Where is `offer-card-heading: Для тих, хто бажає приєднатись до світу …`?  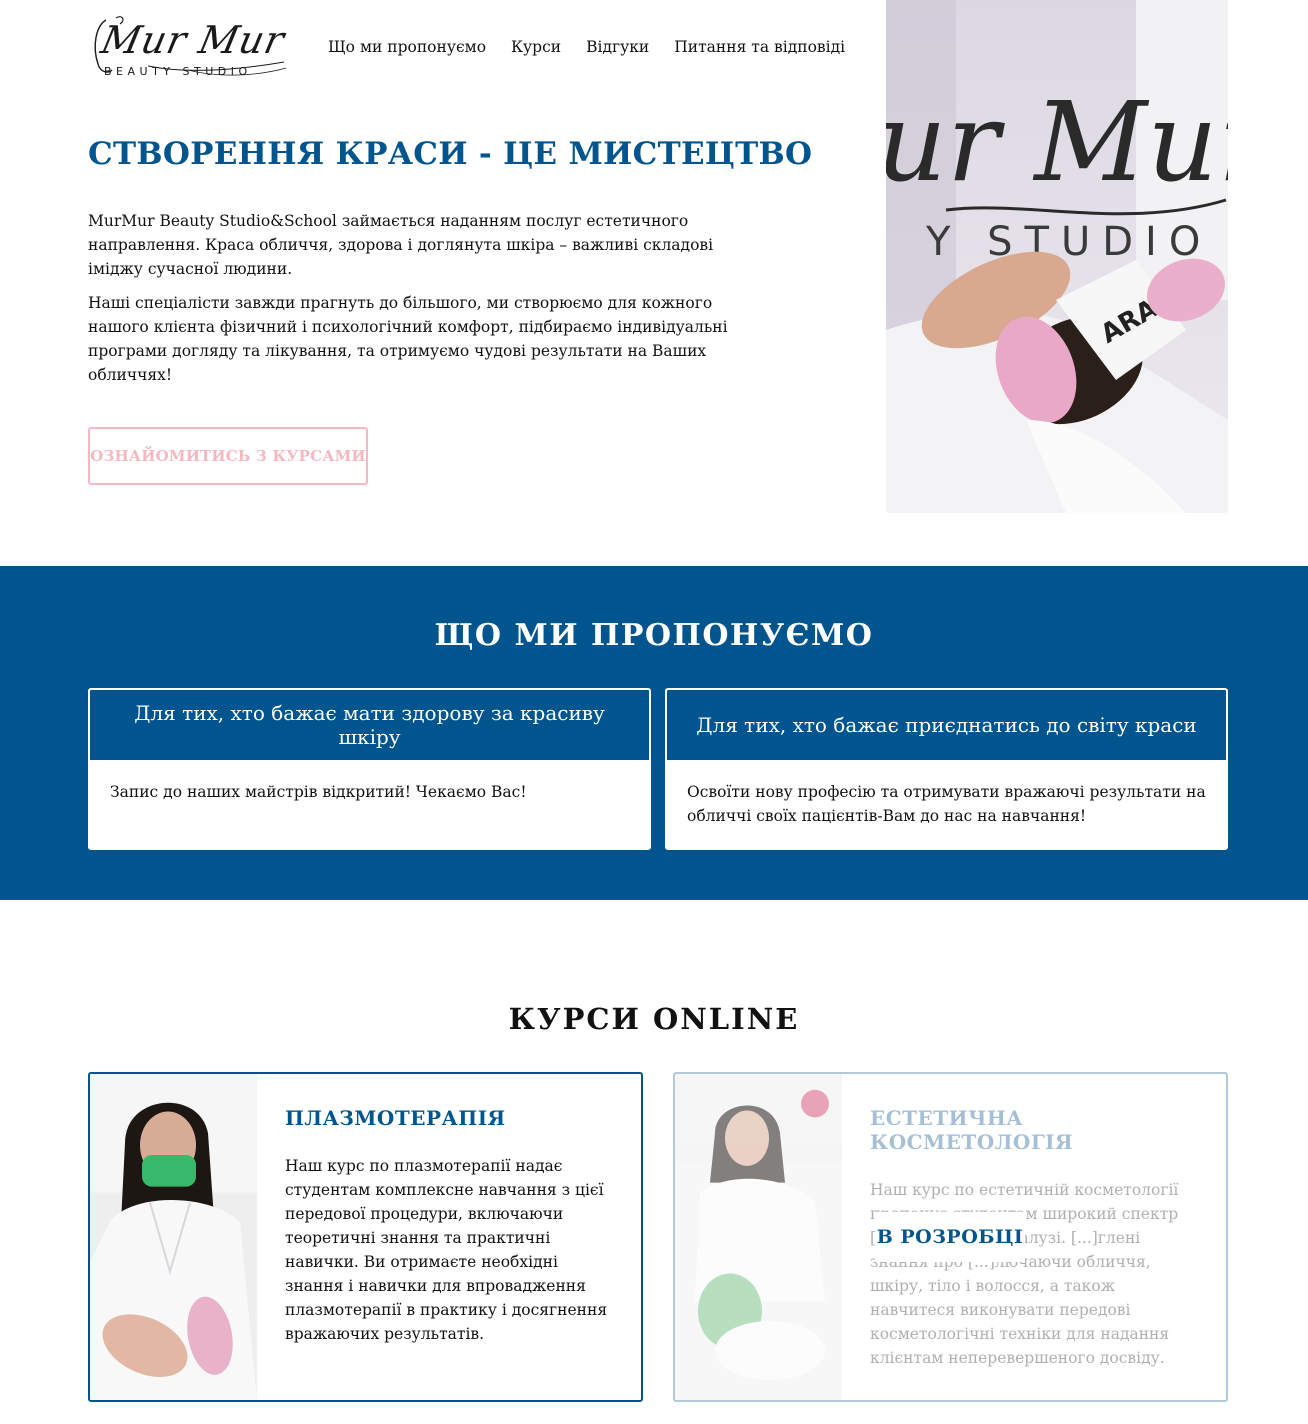 offer-card-heading: Для тих, хто бажає приєднатись до світу … is located at coordinates (946, 725).